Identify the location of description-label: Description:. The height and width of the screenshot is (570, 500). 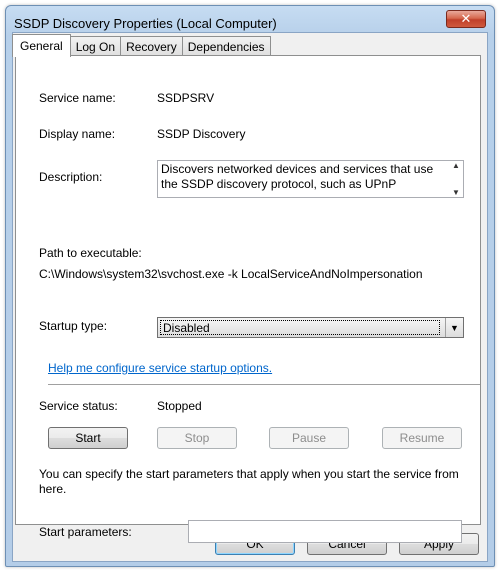
(71, 177).